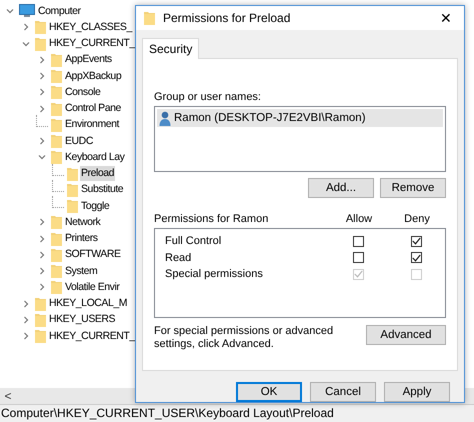 The height and width of the screenshot is (422, 474). Describe the element at coordinates (90, 27) in the screenshot. I see `tree-item: HKEY_CLASSES_` at that location.